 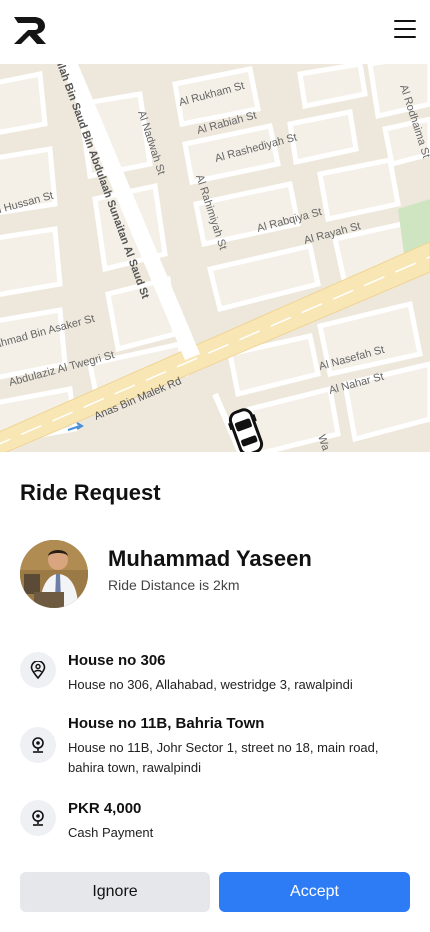 What do you see at coordinates (90, 492) in the screenshot?
I see `ride-request-title: Ride Request` at bounding box center [90, 492].